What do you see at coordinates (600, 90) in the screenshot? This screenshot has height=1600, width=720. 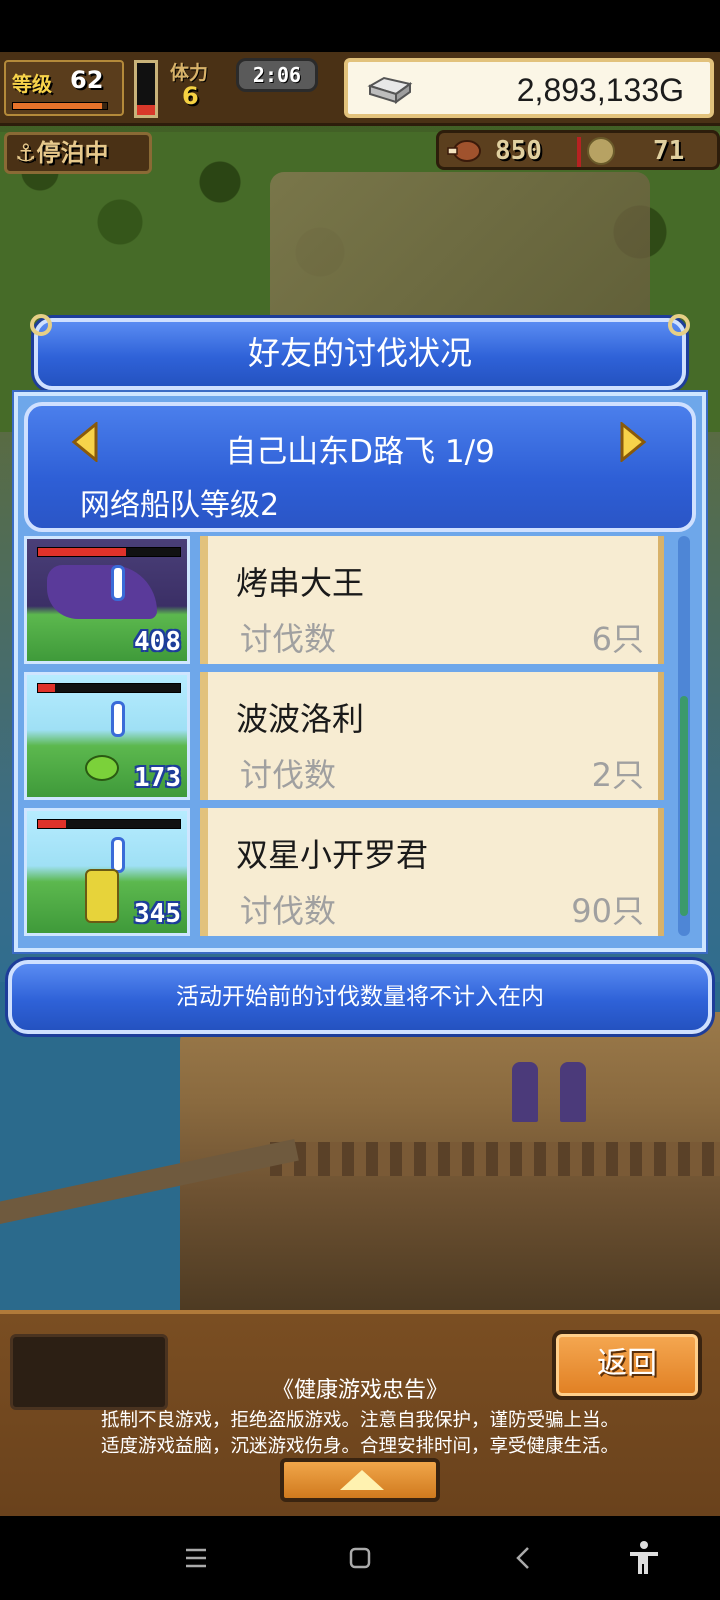 I see `gold-amount: 2,893,133G` at bounding box center [600, 90].